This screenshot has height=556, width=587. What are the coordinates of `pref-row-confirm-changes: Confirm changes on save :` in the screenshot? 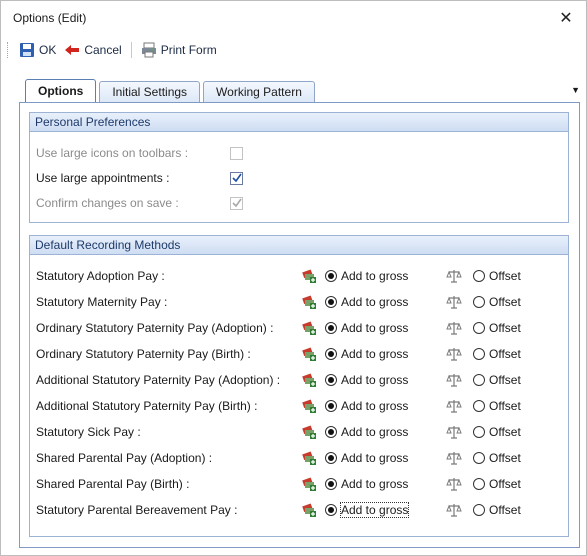 It's located at (186, 203).